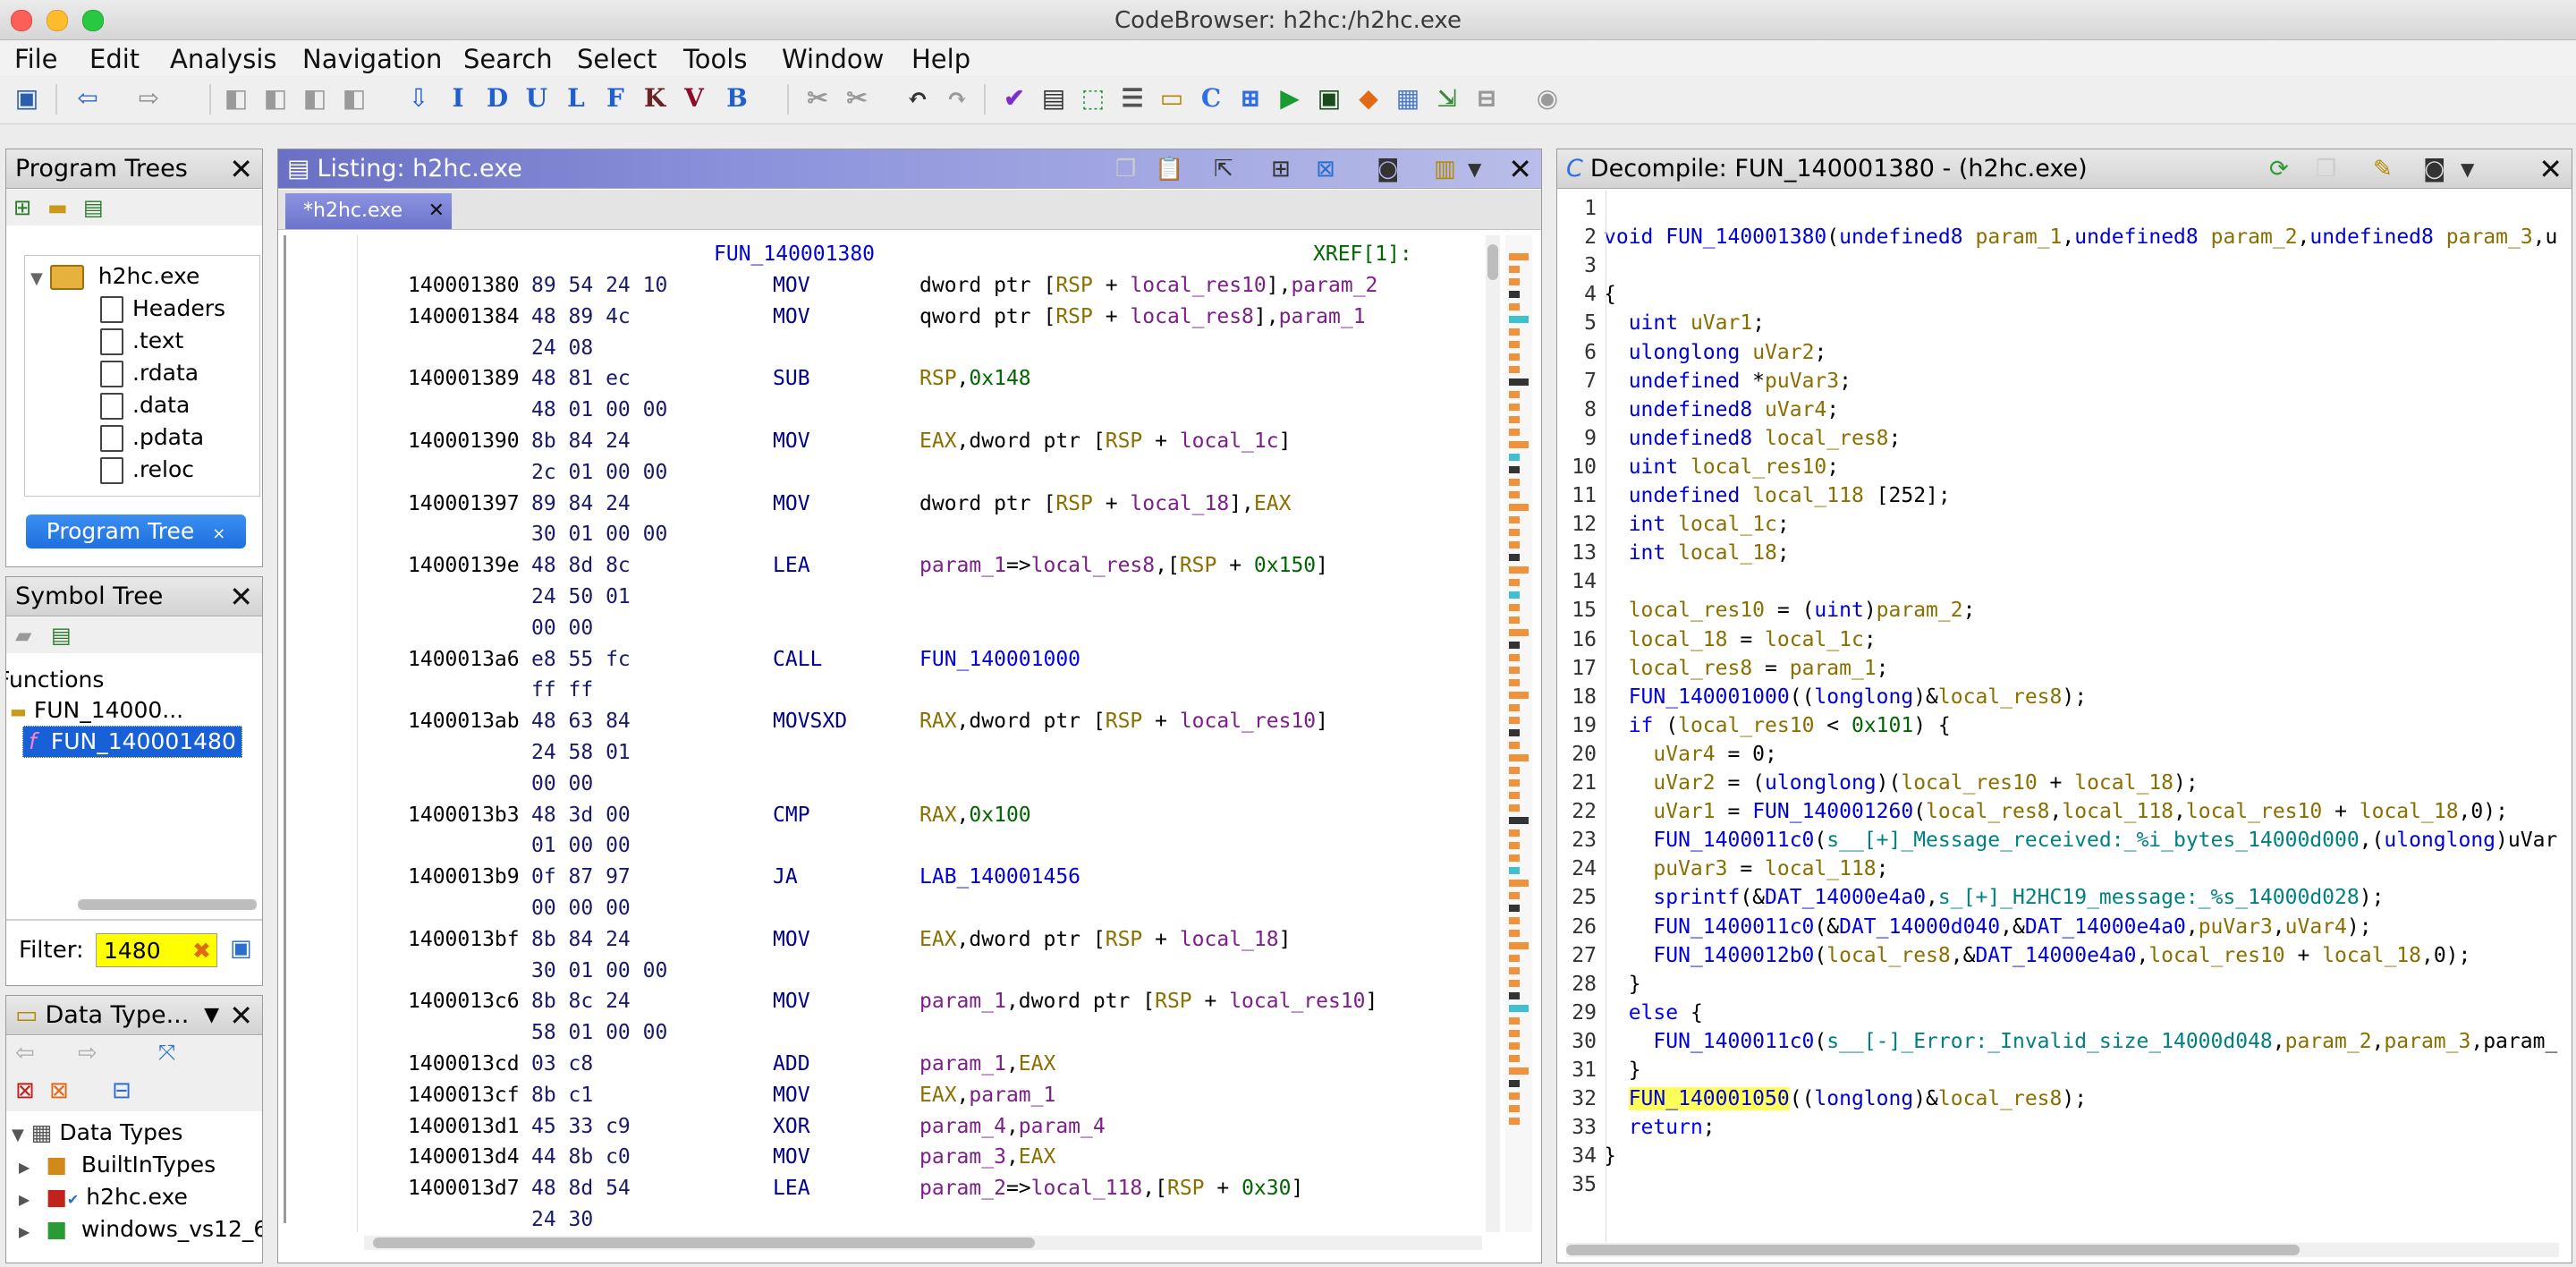  Describe the element at coordinates (241, 948) in the screenshot. I see `filter-options-icon: ▣` at that location.